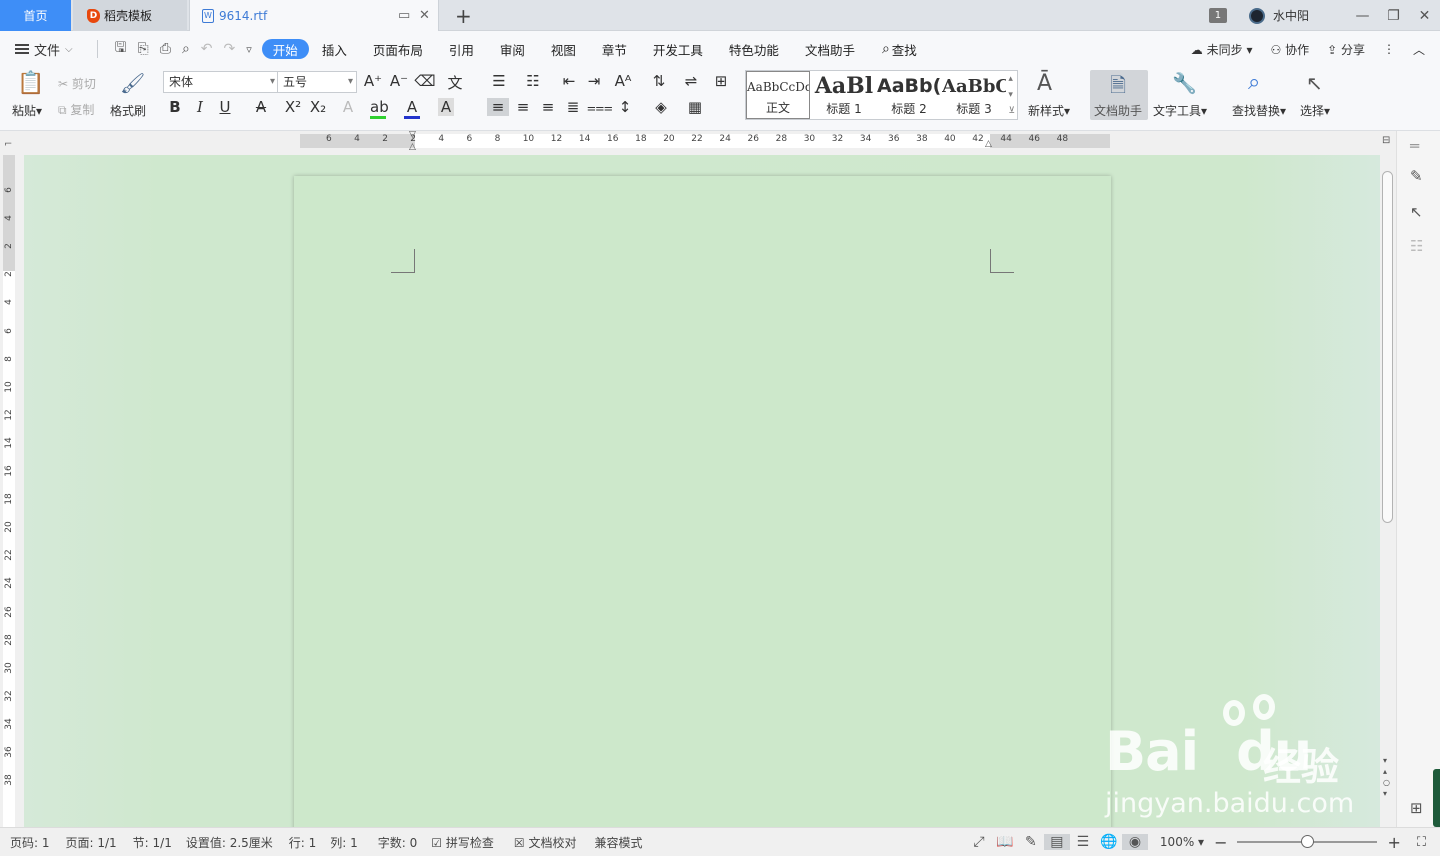  I want to click on side-tab-handle, so click(1436, 798).